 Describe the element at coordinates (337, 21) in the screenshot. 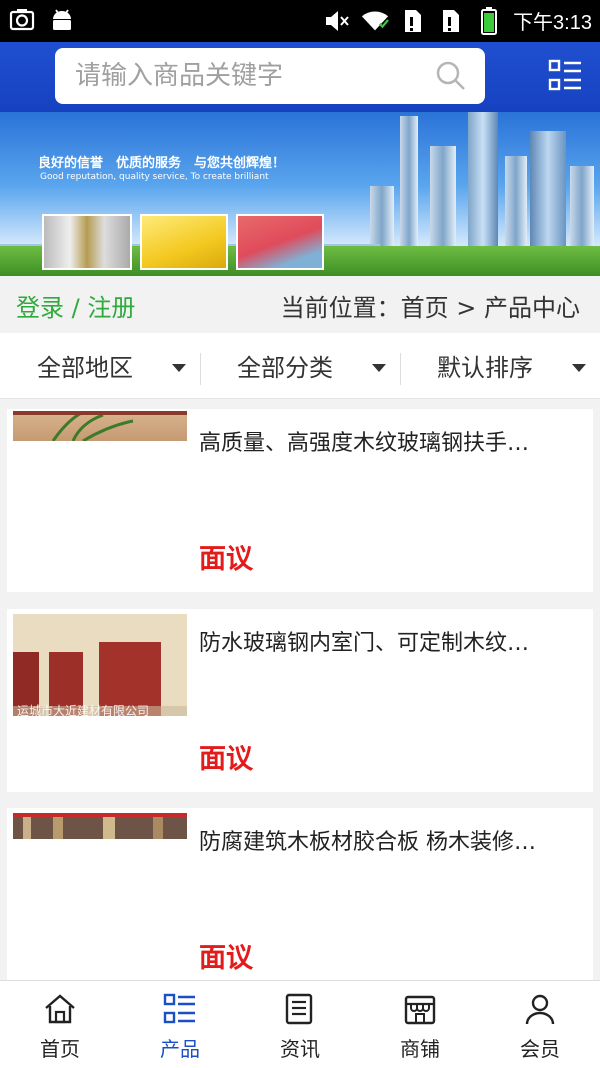

I see `mute-icon` at that location.